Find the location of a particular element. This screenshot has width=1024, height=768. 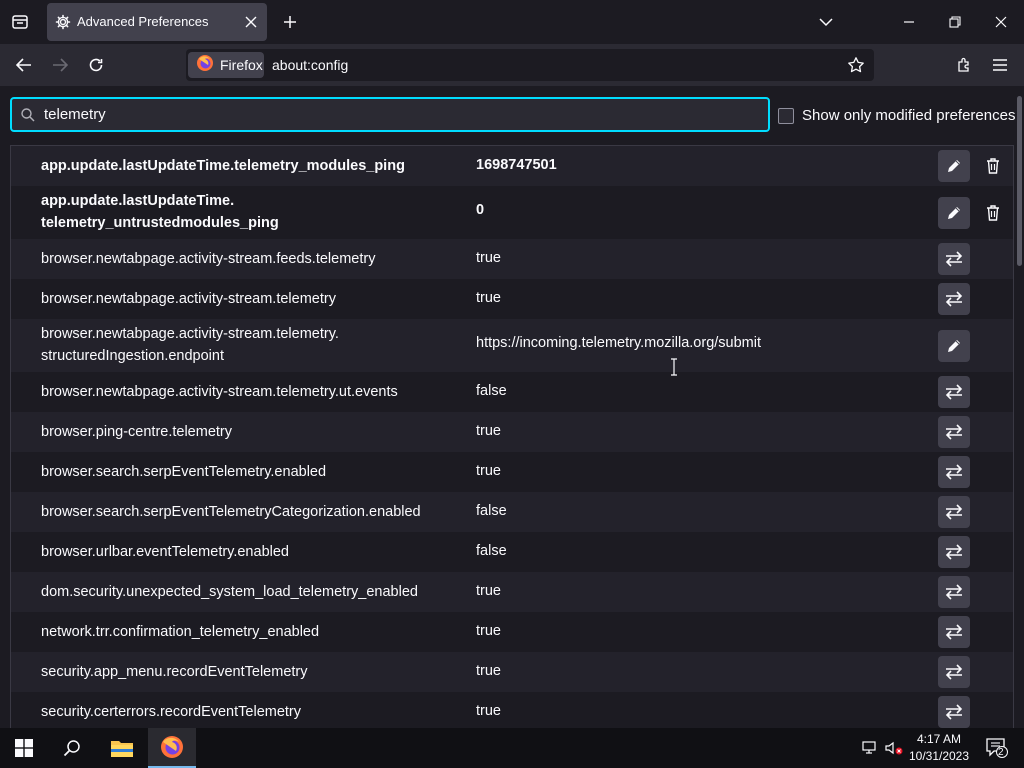

identity-box: Firefox is located at coordinates (226, 65).